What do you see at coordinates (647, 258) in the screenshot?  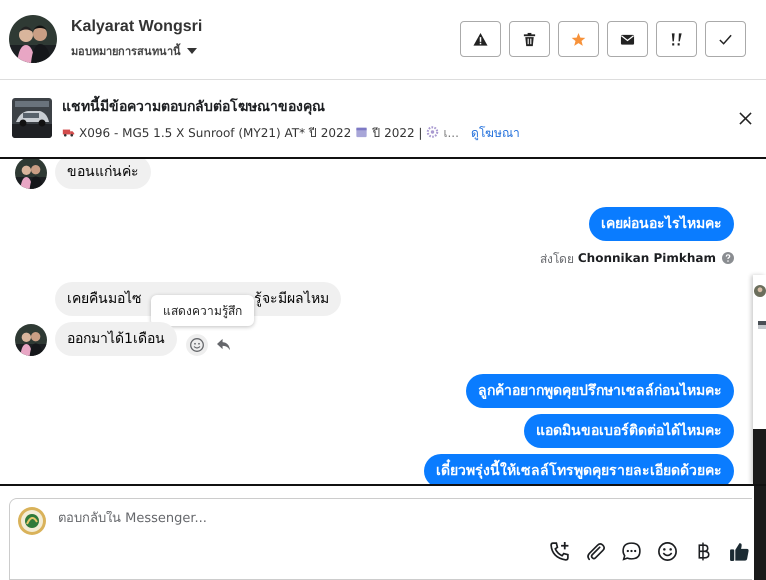 I see `sender-name: Chonnikan Pimkham` at bounding box center [647, 258].